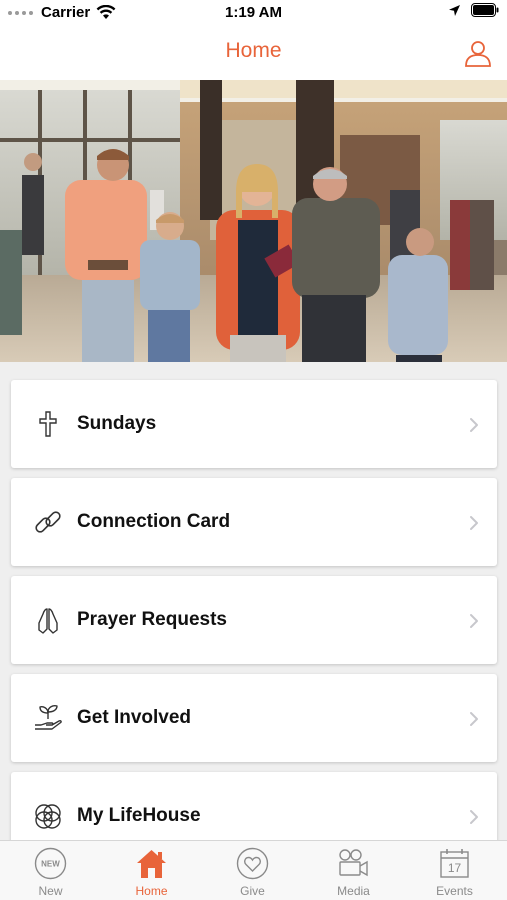 Image resolution: width=507 pixels, height=900 pixels. I want to click on tab-give: Give, so click(252, 870).